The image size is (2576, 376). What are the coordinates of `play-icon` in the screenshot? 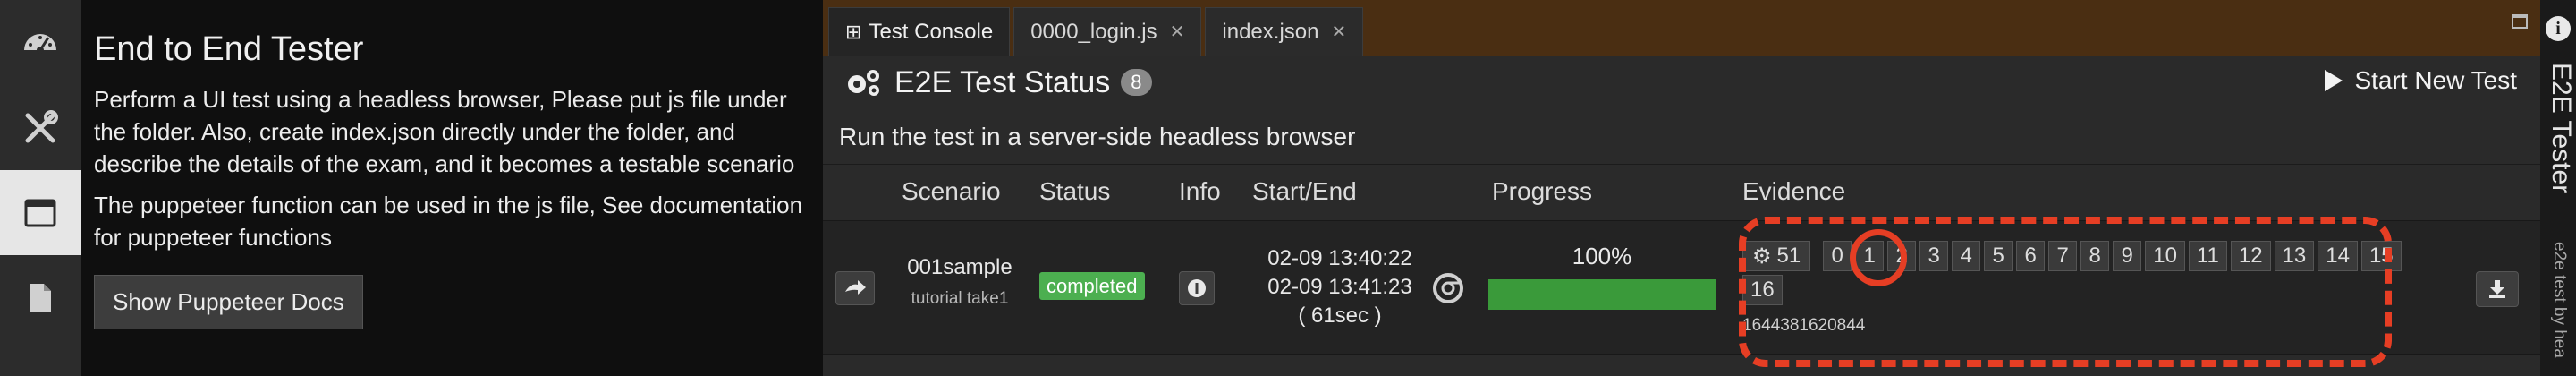 It's located at (2334, 80).